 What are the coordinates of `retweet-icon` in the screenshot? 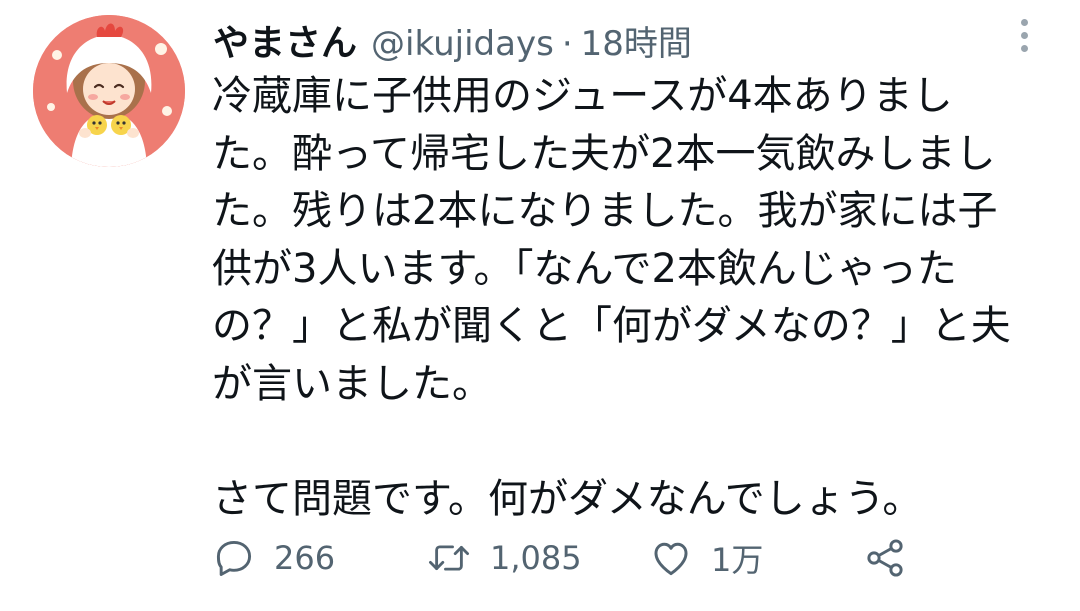 It's located at (449, 558).